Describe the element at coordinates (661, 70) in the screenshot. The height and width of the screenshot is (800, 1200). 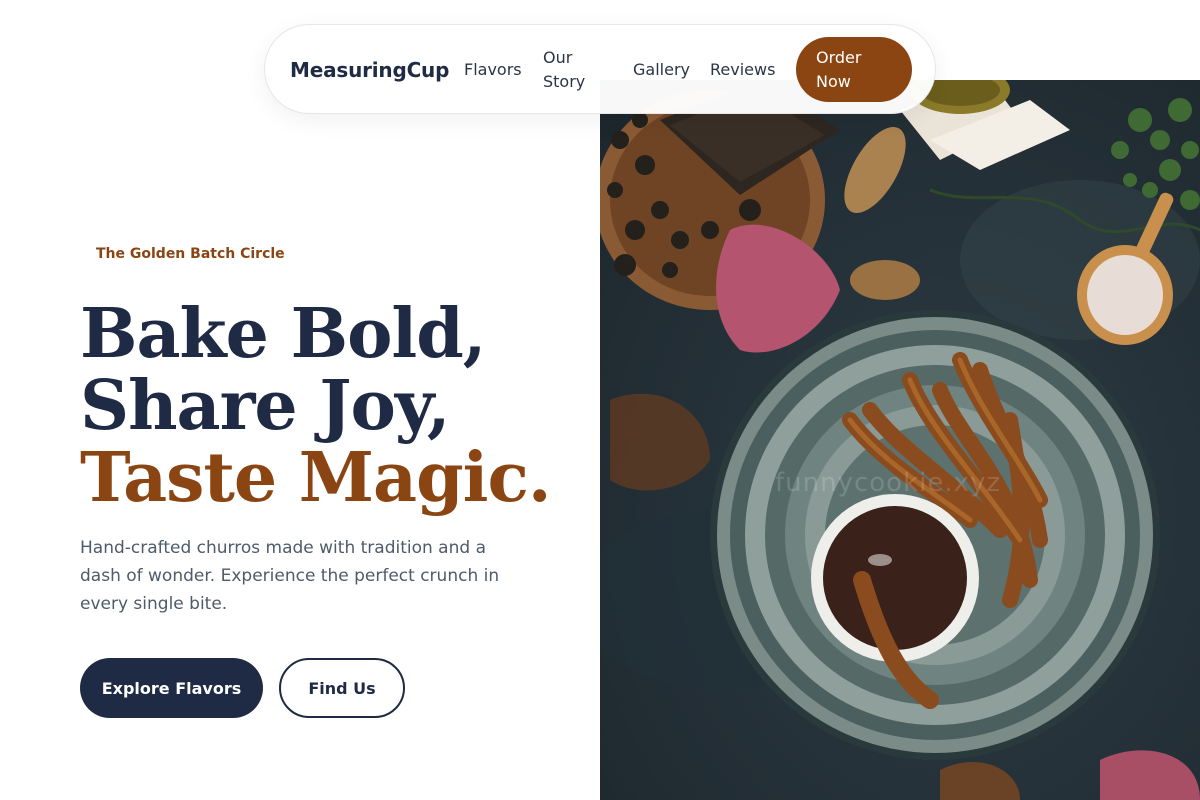
I see `nav-link-gallery: Gallery` at that location.